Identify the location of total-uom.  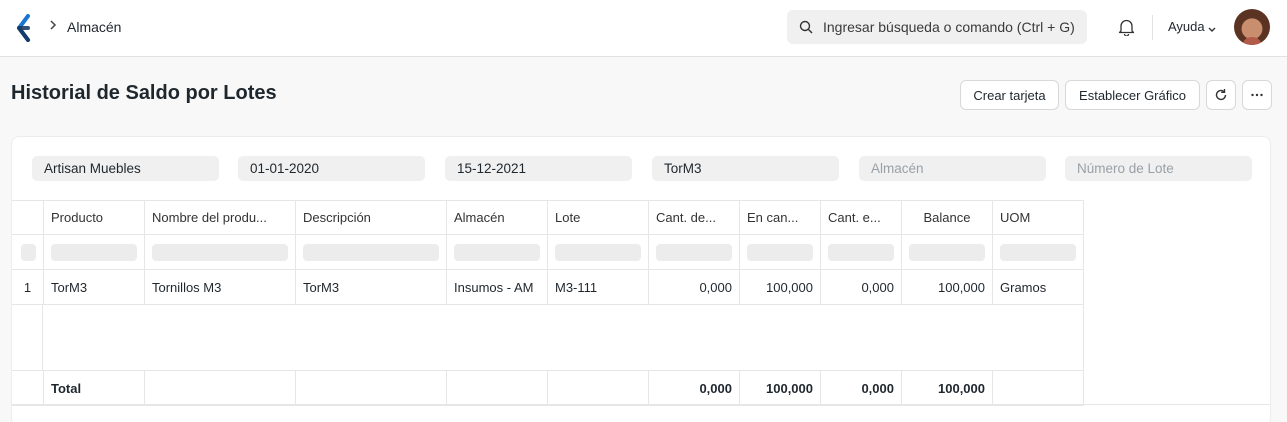
(1038, 388).